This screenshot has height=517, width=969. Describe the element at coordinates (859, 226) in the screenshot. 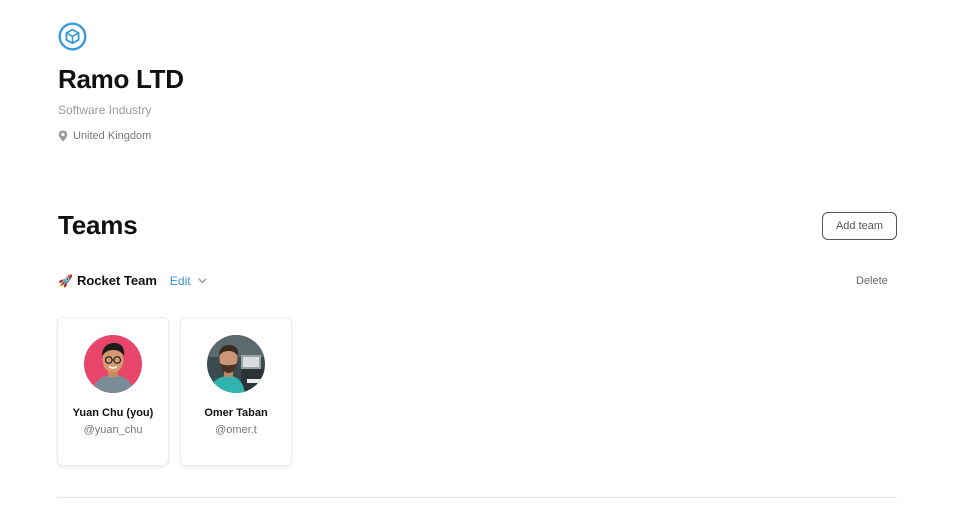

I see `add-team-button: Add team` at that location.